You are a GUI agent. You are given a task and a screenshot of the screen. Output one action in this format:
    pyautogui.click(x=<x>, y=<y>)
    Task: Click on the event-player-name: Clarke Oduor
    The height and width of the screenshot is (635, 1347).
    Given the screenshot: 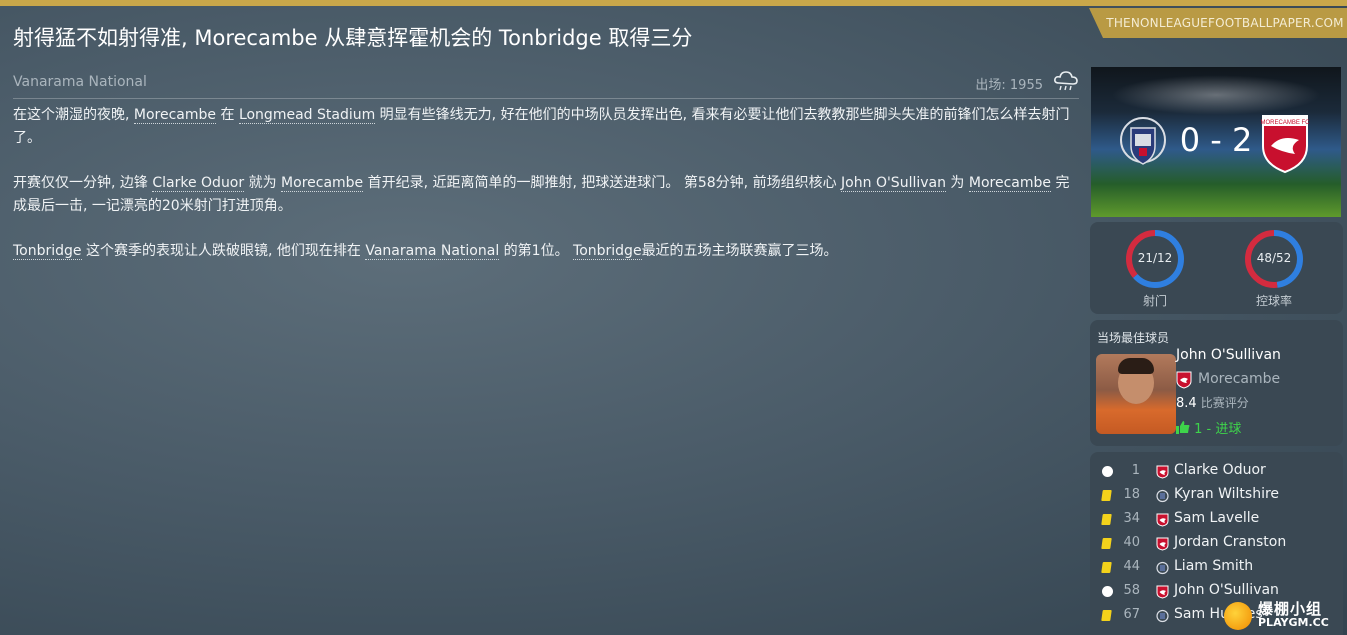 What is the action you would take?
    pyautogui.click(x=1220, y=470)
    